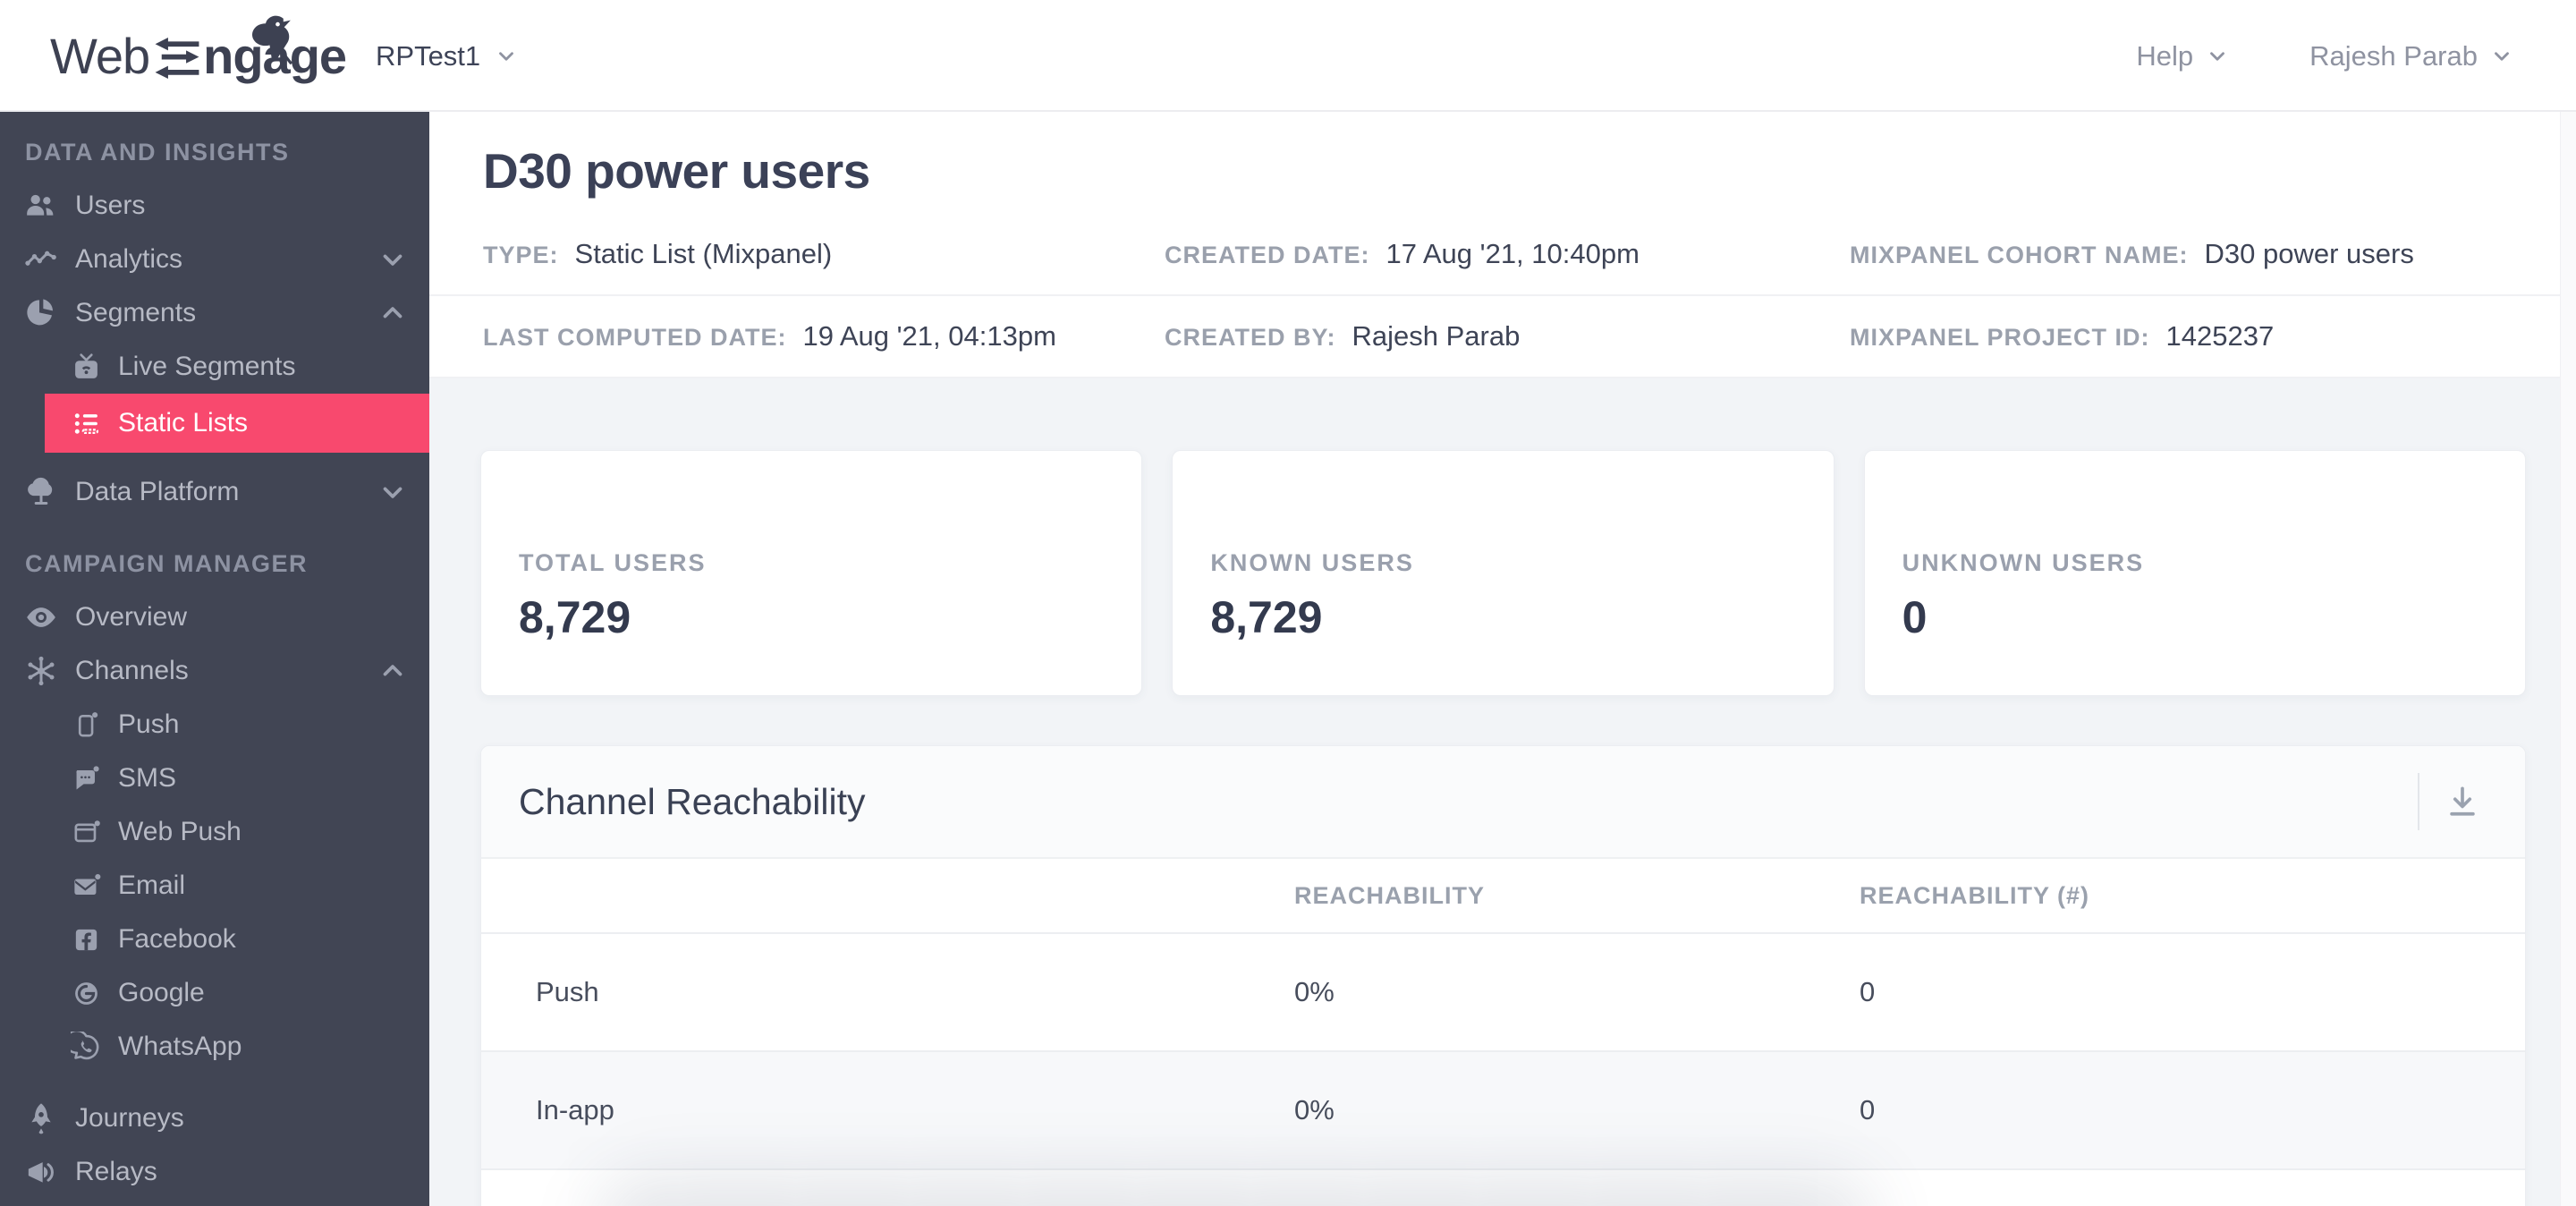  What do you see at coordinates (1343, 336) in the screenshot?
I see `meta-created-by: CREATED BY: Rajesh Parab` at bounding box center [1343, 336].